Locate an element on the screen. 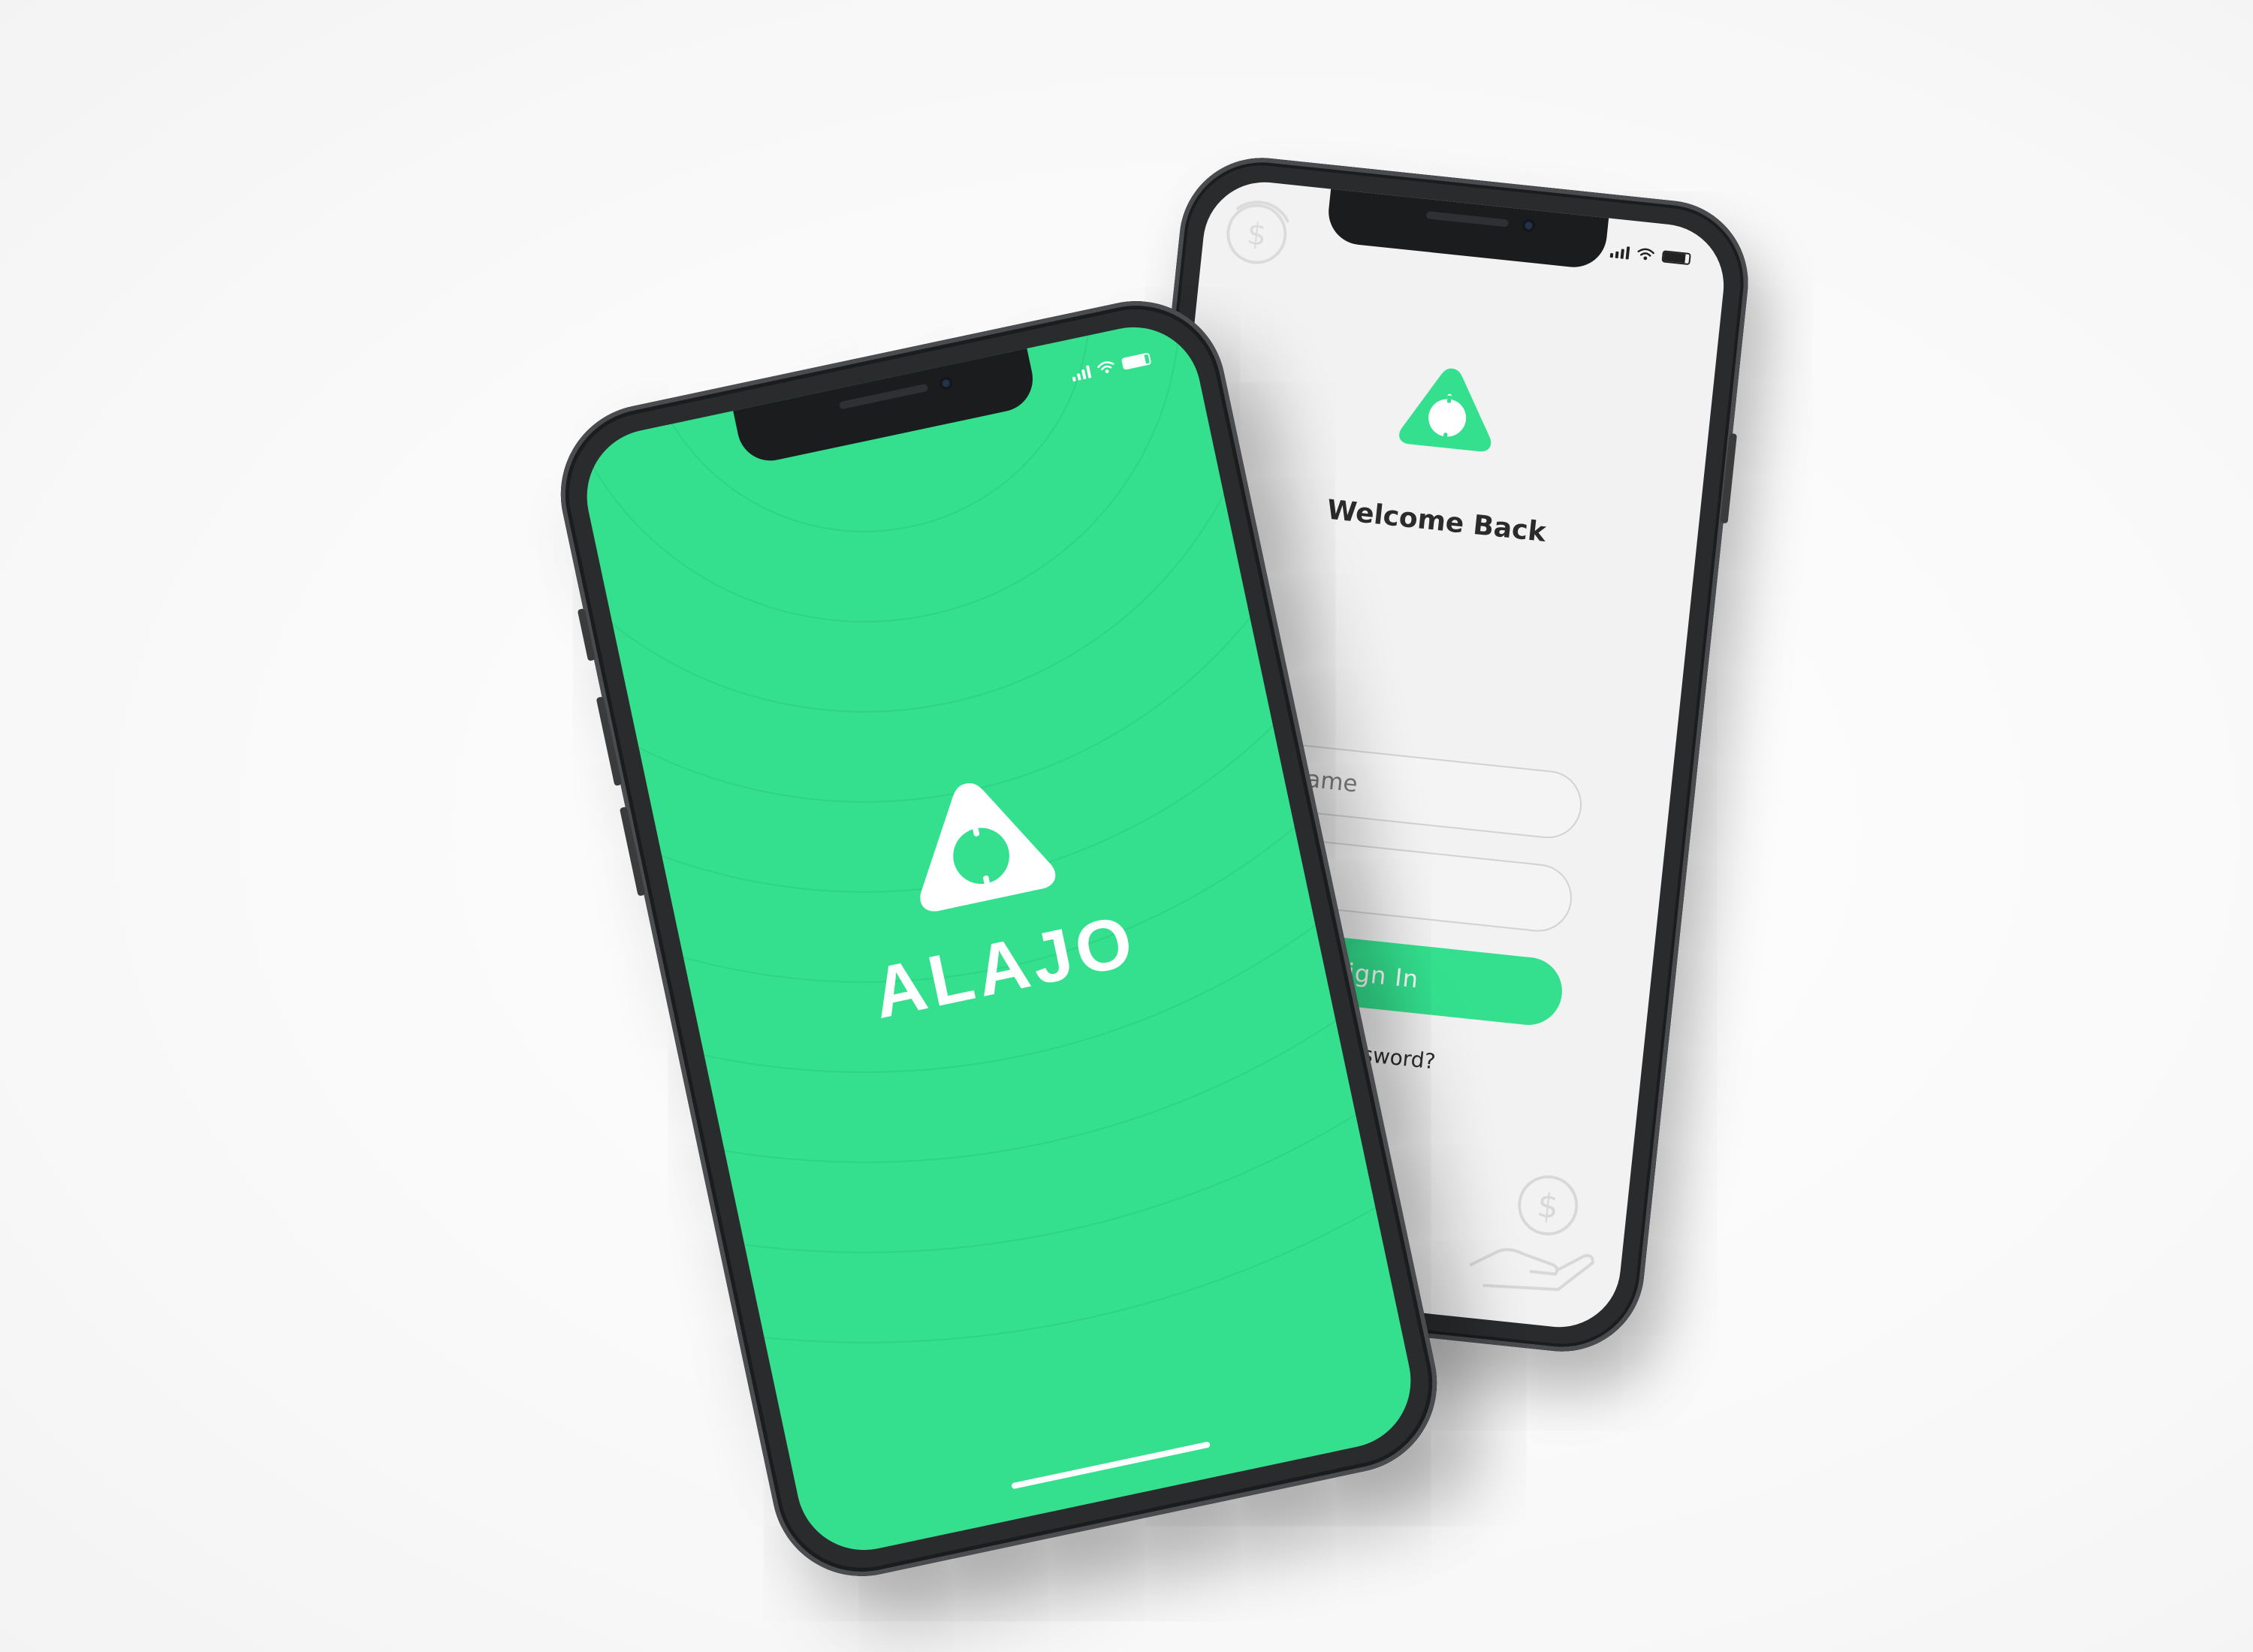 The width and height of the screenshot is (2253, 1652). status-bar is located at coordinates (1650, 255).